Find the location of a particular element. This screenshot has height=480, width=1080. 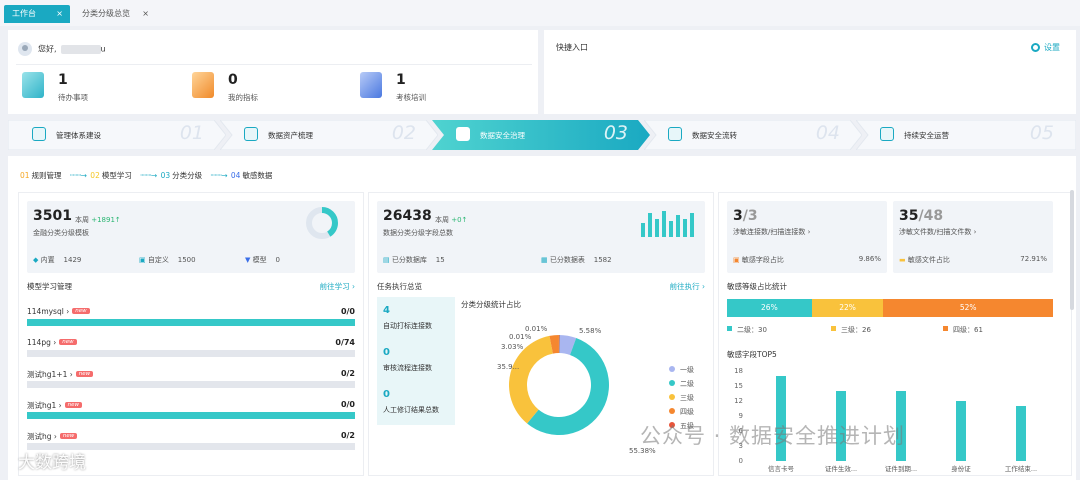

db-stat: ▤ 已分数据库 15 is located at coordinates (414, 260).